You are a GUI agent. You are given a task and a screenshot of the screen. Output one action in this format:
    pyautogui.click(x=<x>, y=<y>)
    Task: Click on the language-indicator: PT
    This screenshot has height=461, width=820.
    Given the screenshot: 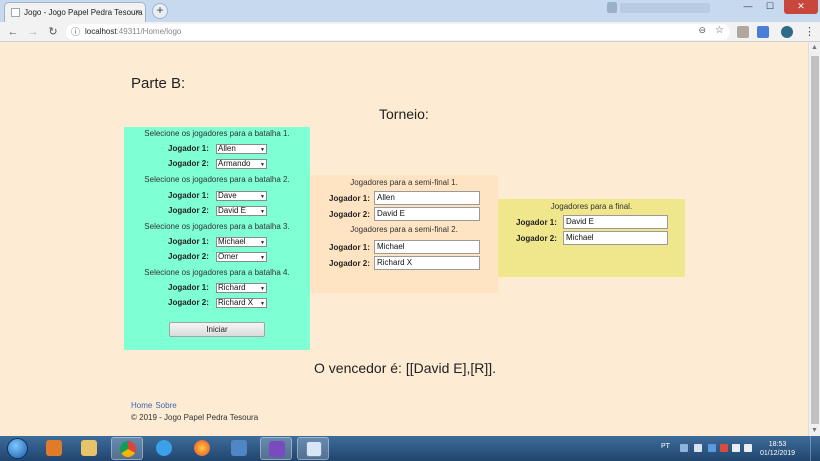 What is the action you would take?
    pyautogui.click(x=665, y=446)
    